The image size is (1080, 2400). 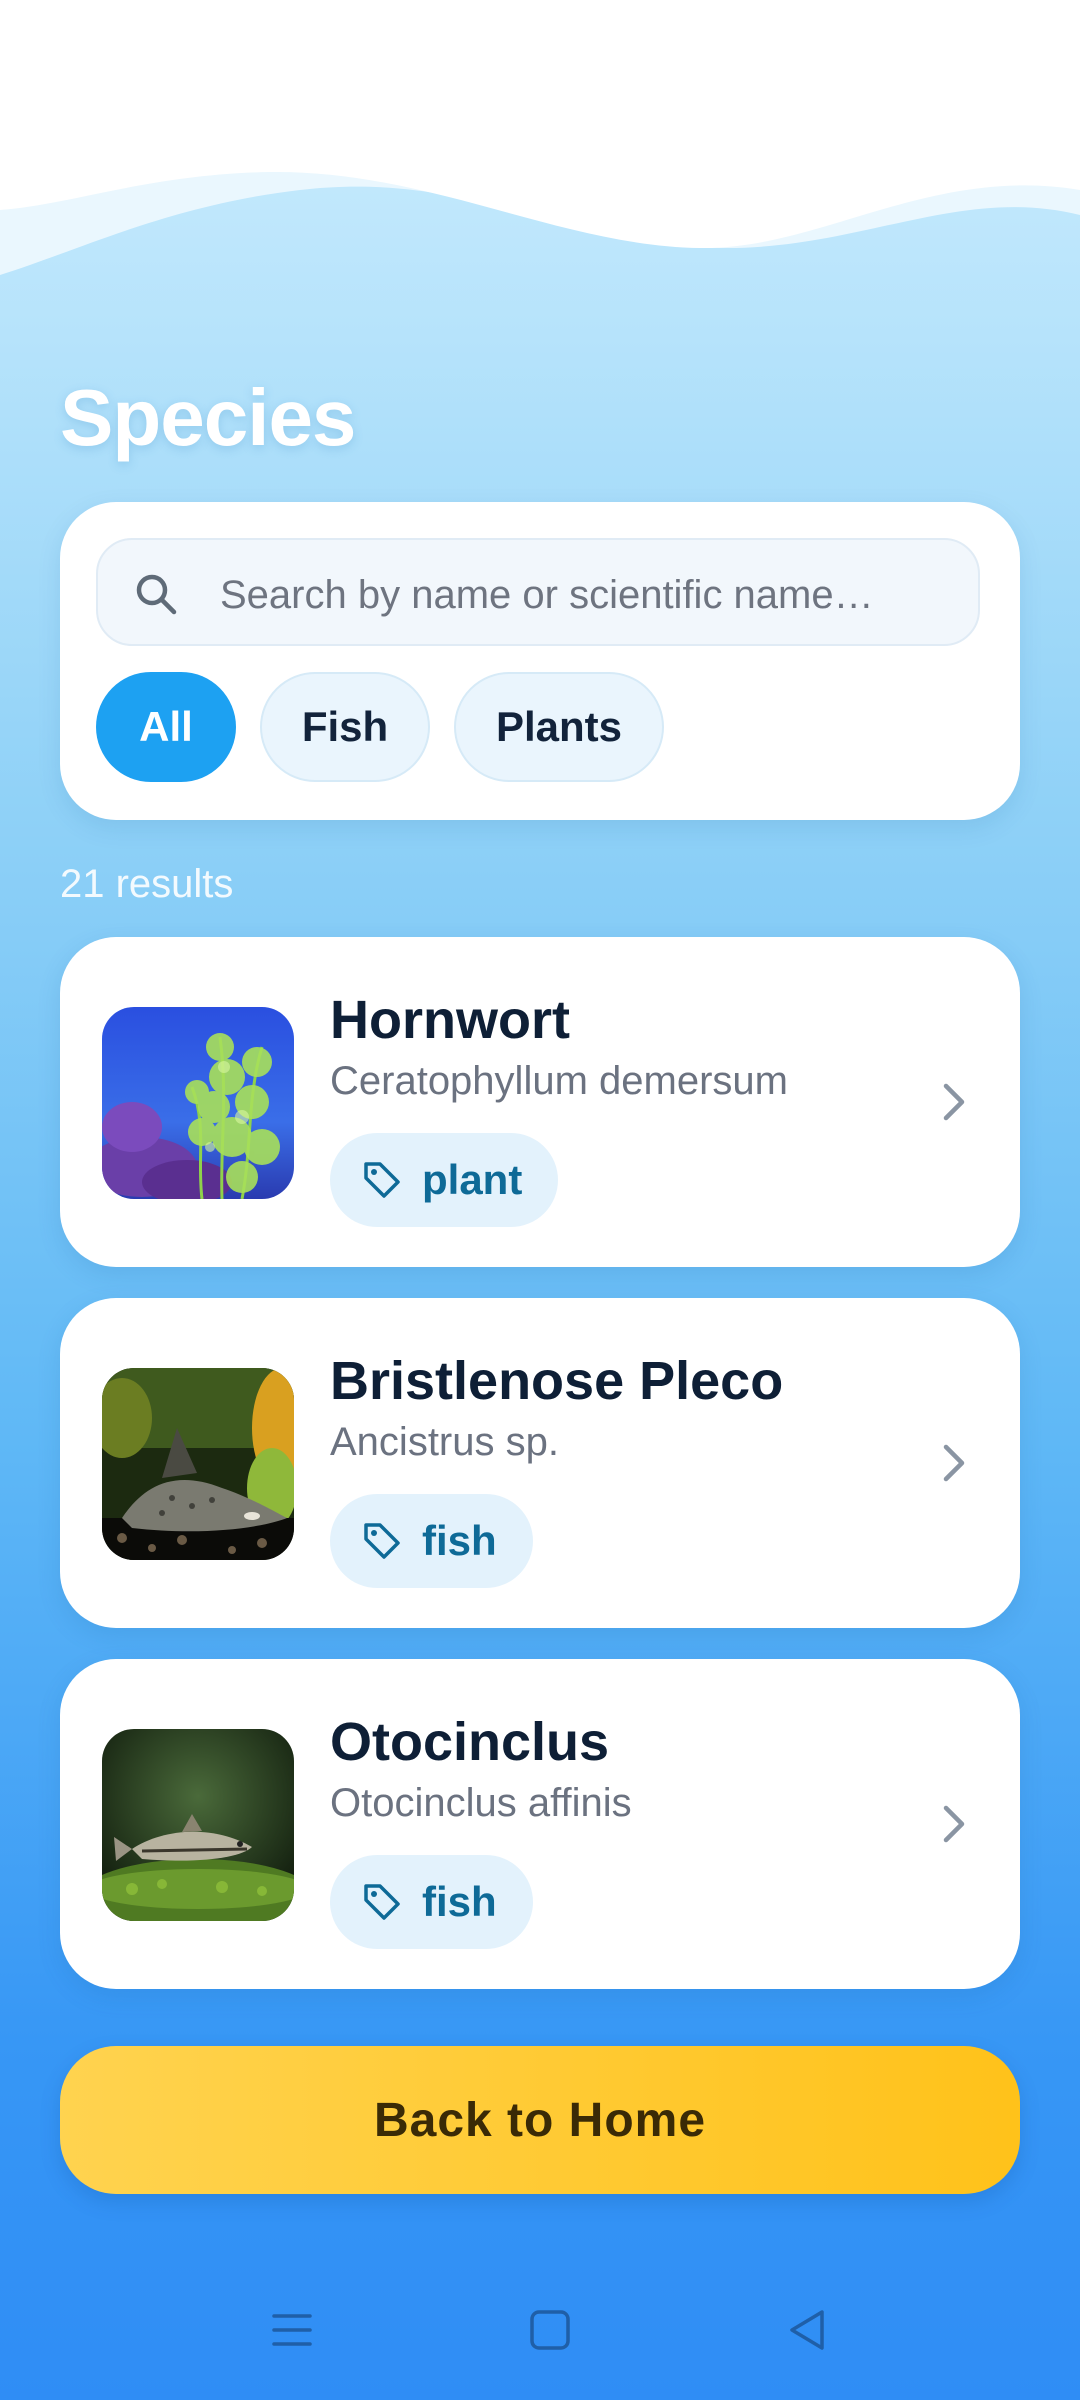 I want to click on species-name: Hornwort, so click(x=450, y=1020).